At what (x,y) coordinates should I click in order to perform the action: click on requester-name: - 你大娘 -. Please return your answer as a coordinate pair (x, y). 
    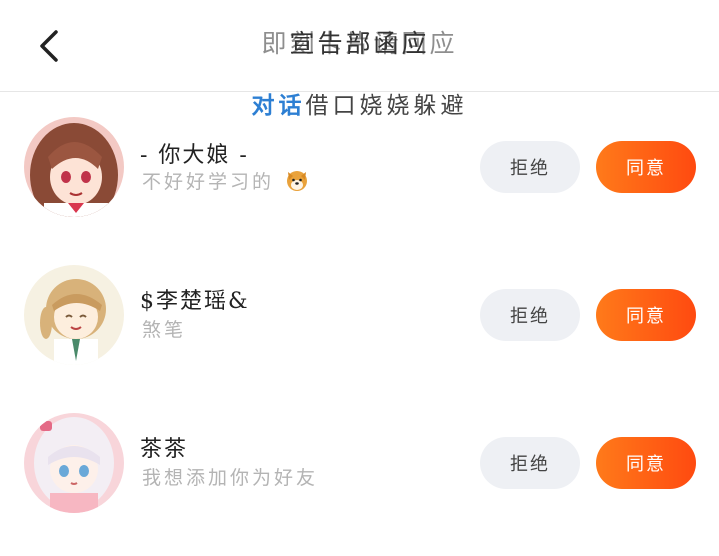
    Looking at the image, I should click on (194, 155).